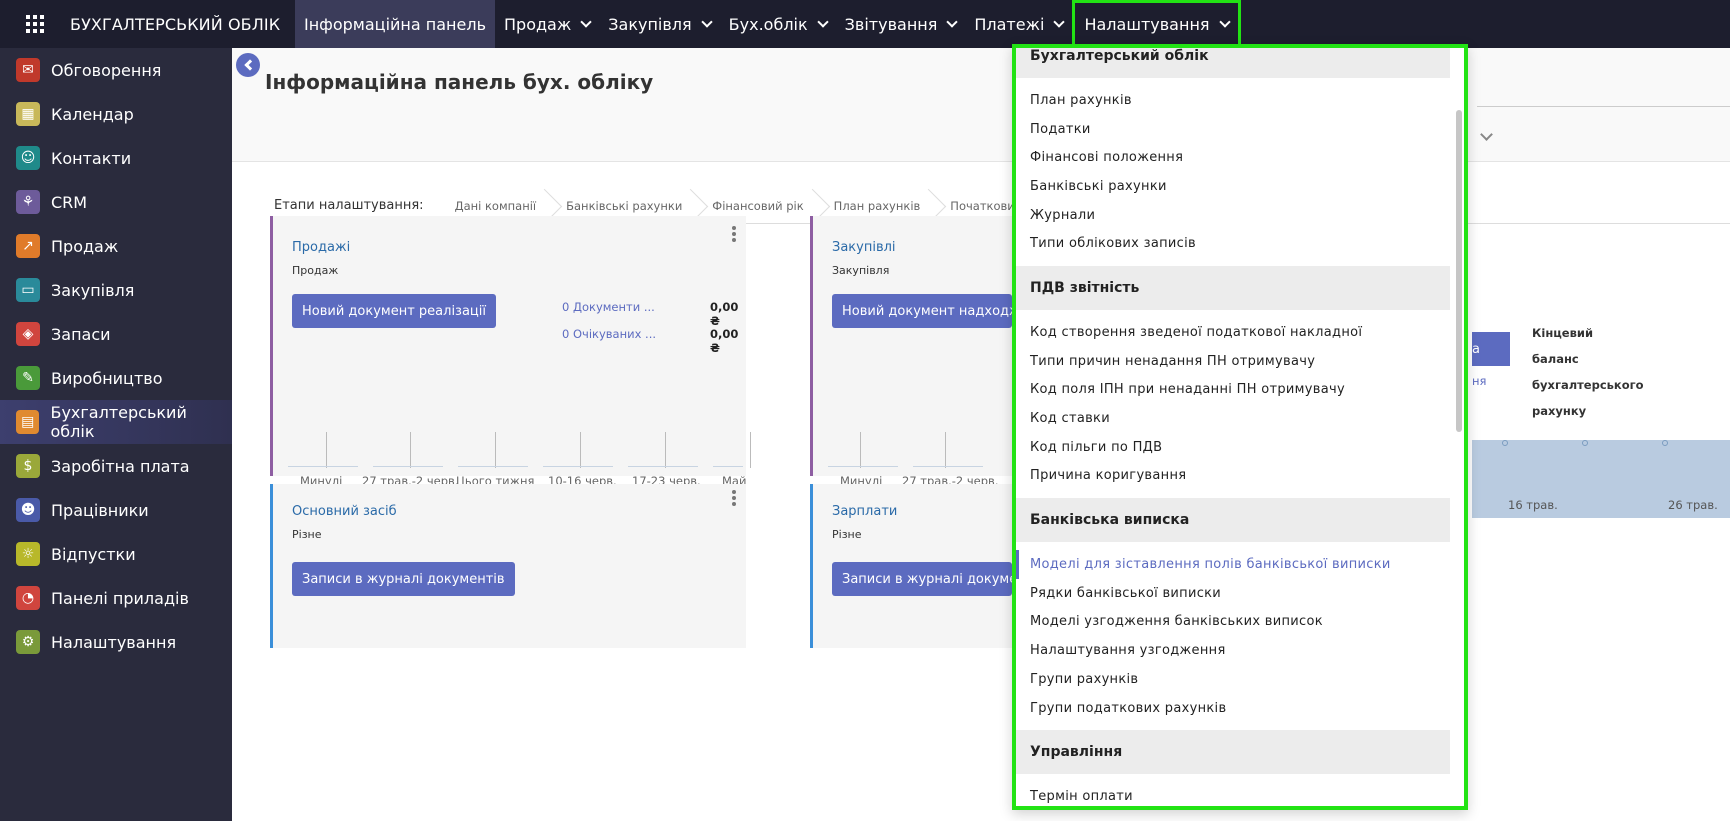 The image size is (1730, 821). I want to click on dropdown-menu-item: Групи рахунків, so click(1240, 679).